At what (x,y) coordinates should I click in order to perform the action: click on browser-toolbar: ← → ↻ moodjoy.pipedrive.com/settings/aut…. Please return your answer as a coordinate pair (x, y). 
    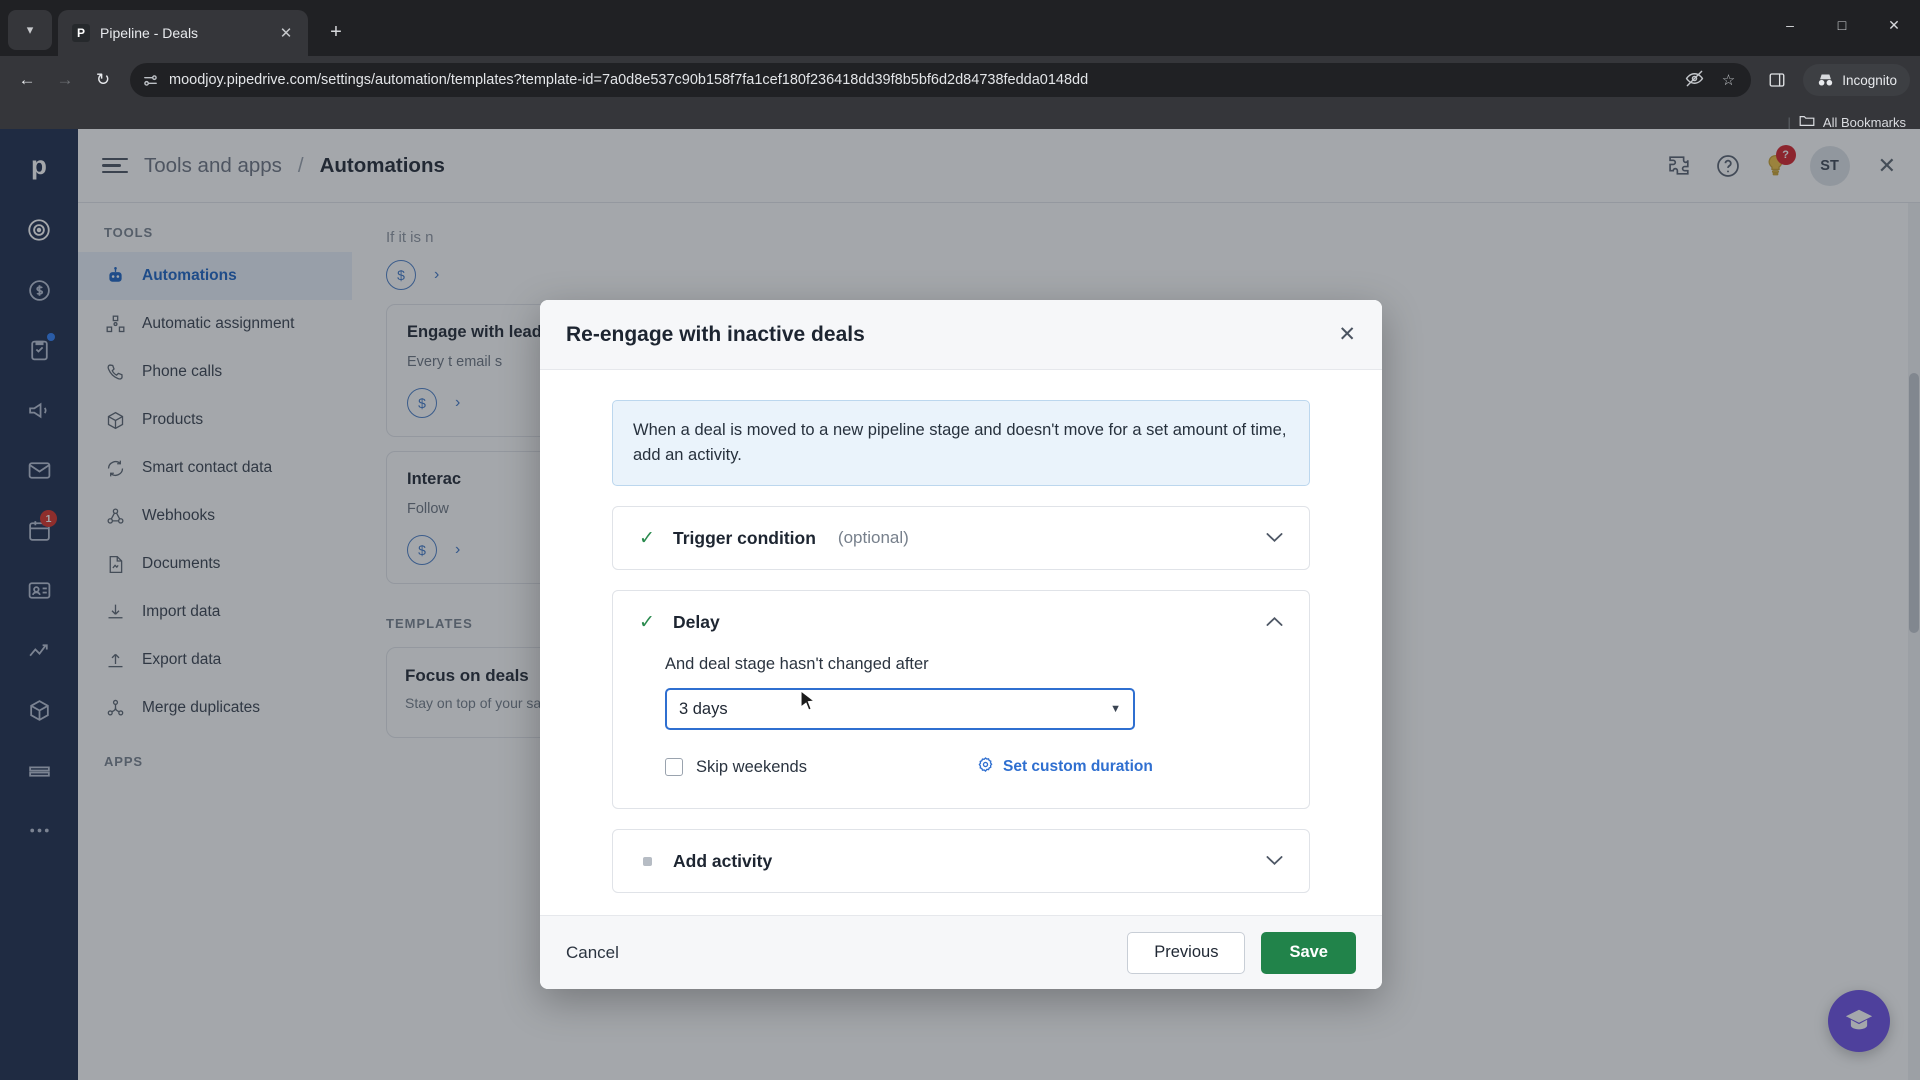
    Looking at the image, I should click on (960, 80).